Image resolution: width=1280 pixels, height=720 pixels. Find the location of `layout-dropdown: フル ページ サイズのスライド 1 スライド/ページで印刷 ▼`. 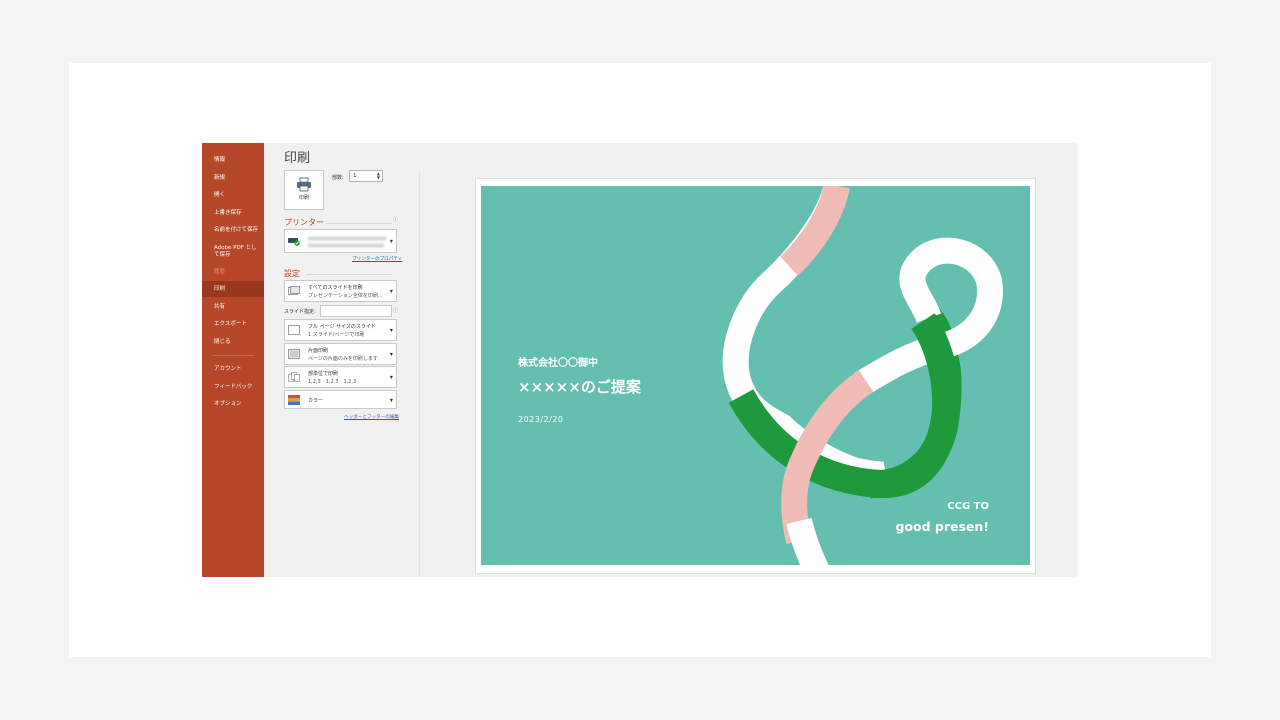

layout-dropdown: フル ページ サイズのスライド 1 スライド/ページで印刷 ▼ is located at coordinates (340, 330).